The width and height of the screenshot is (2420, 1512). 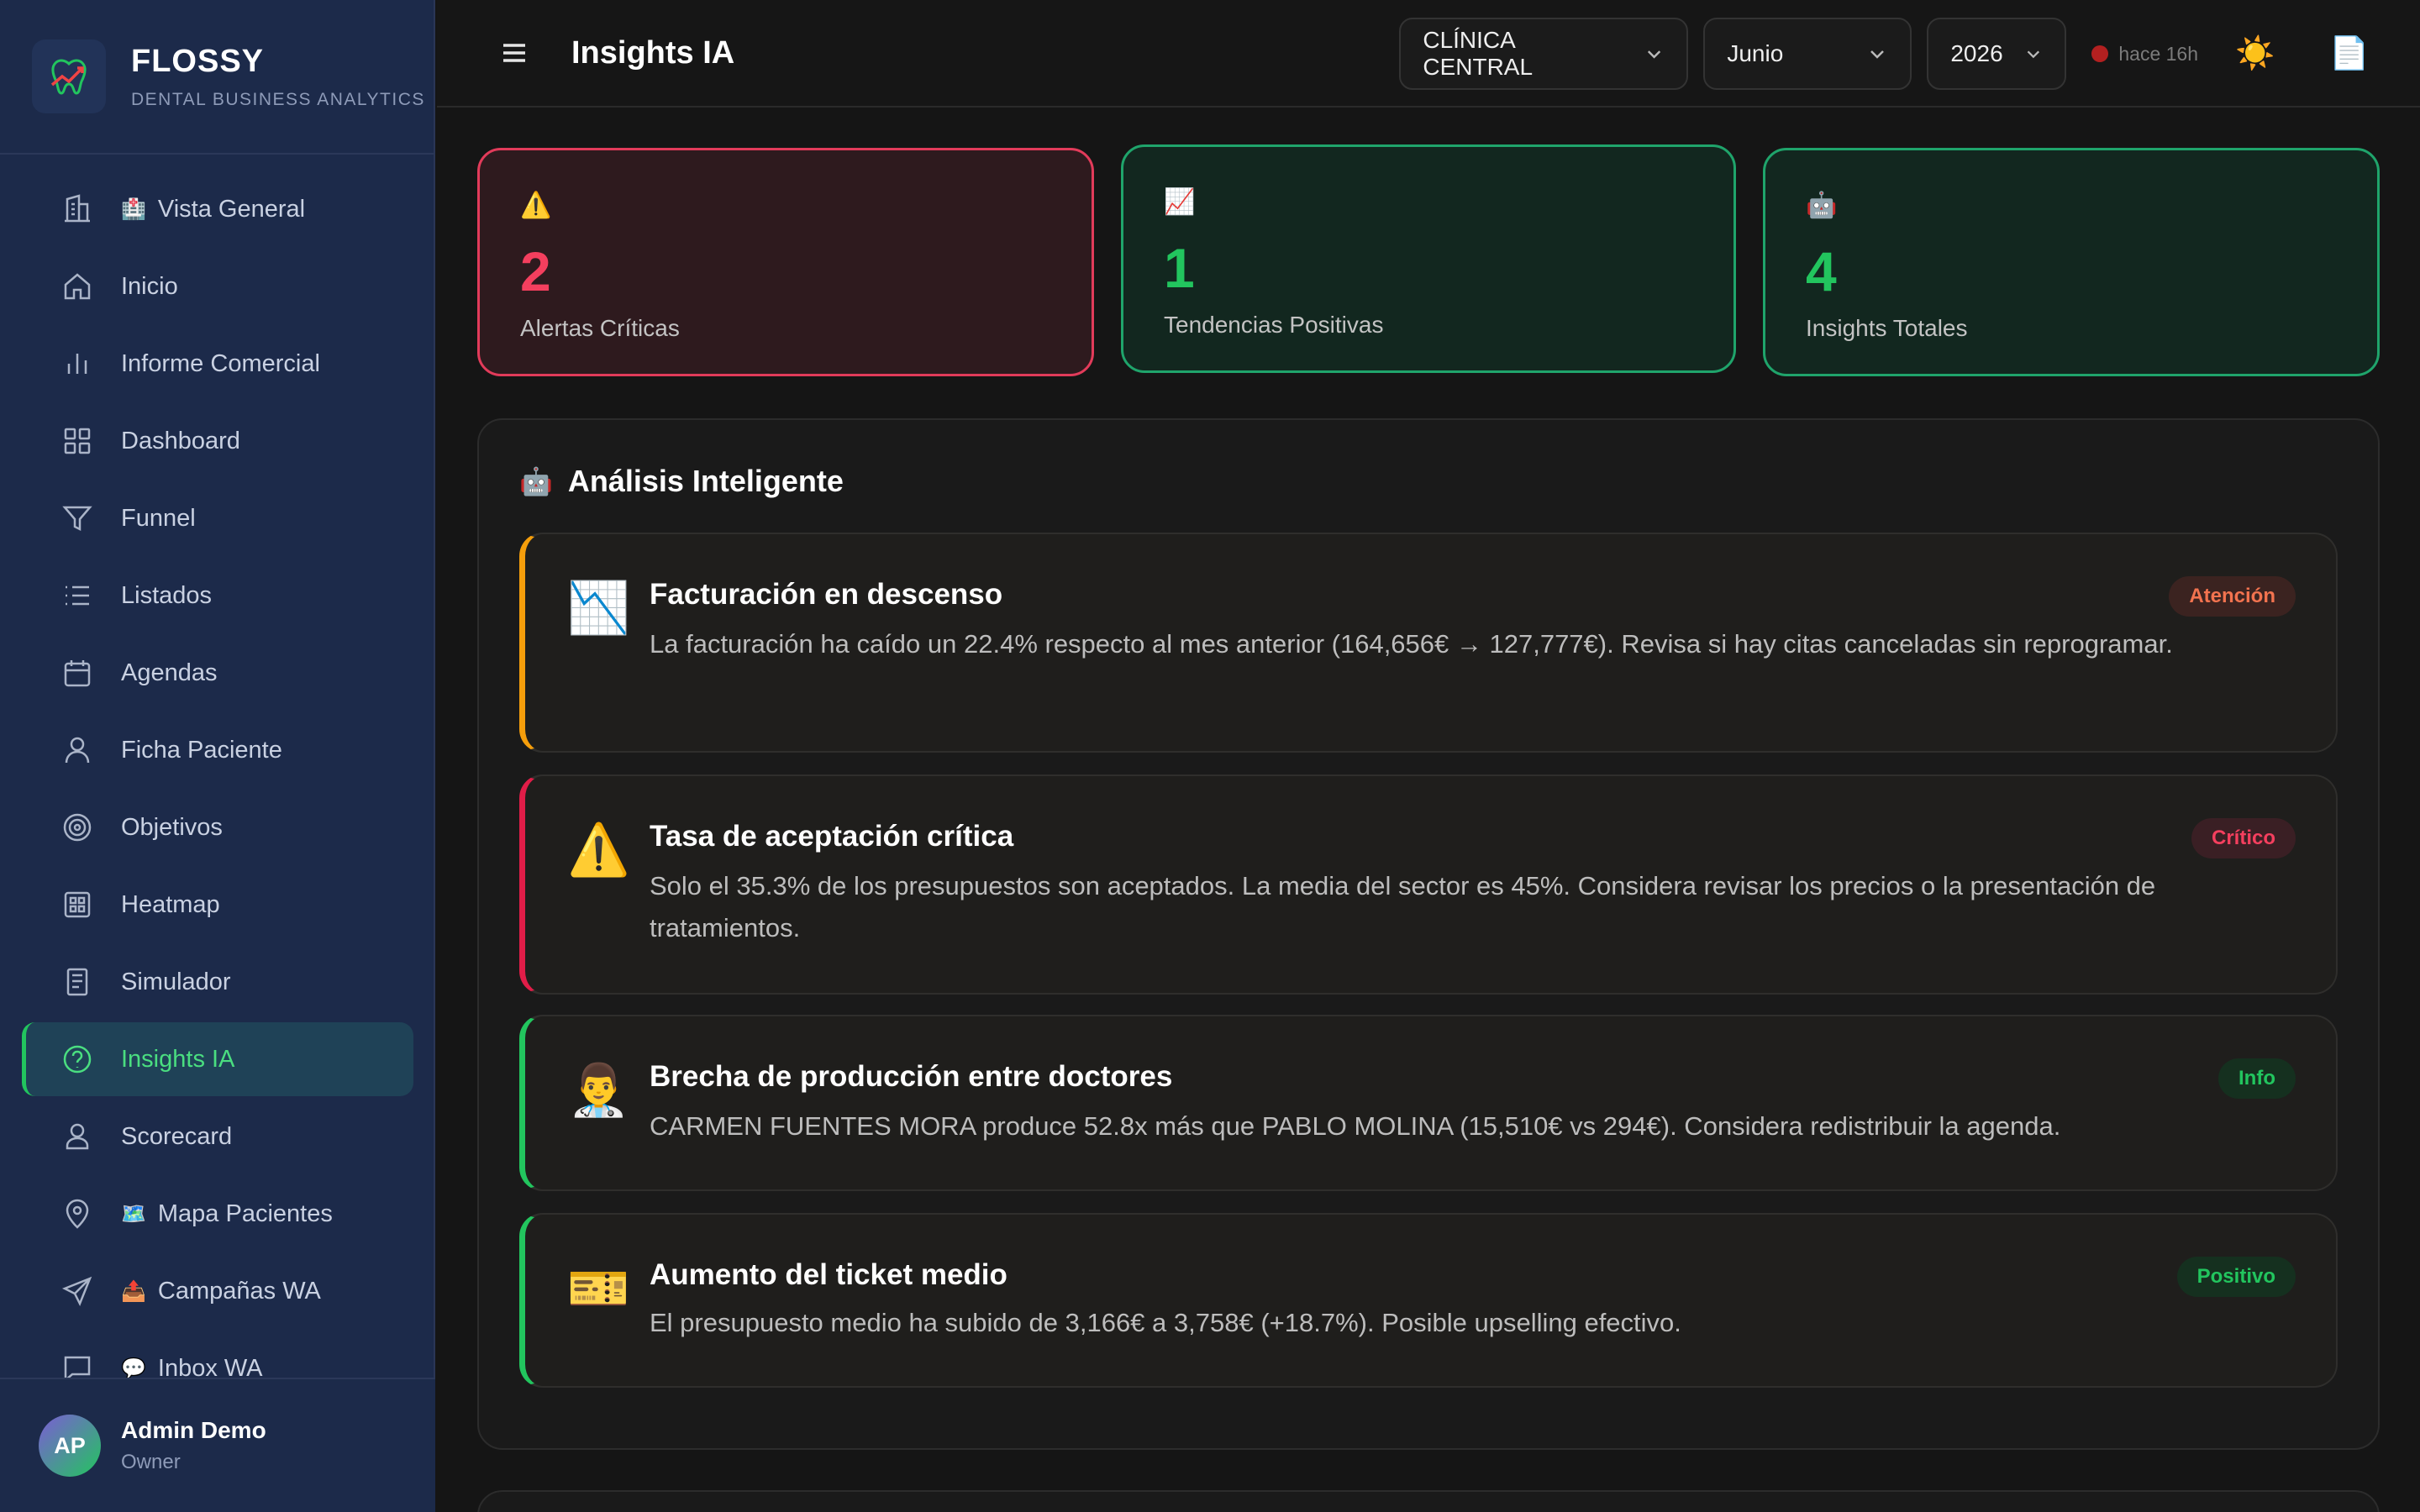 What do you see at coordinates (218, 905) in the screenshot?
I see `sidebar-item-heatmap: Heatmap` at bounding box center [218, 905].